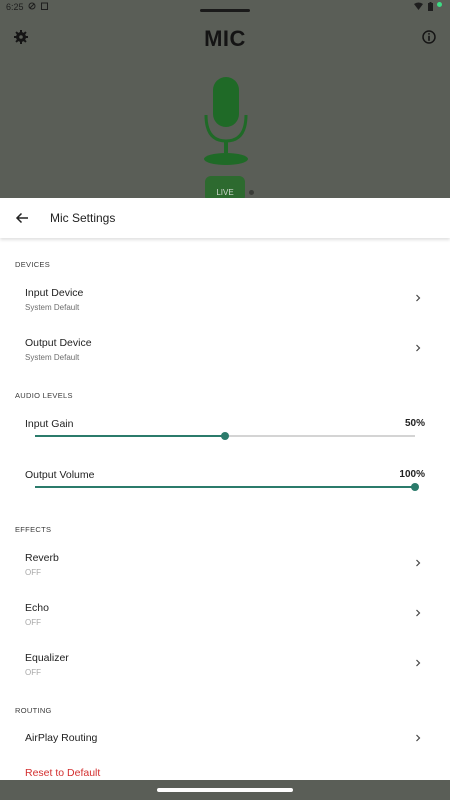  What do you see at coordinates (60, 475) in the screenshot?
I see `output-volume-label: Output Volume` at bounding box center [60, 475].